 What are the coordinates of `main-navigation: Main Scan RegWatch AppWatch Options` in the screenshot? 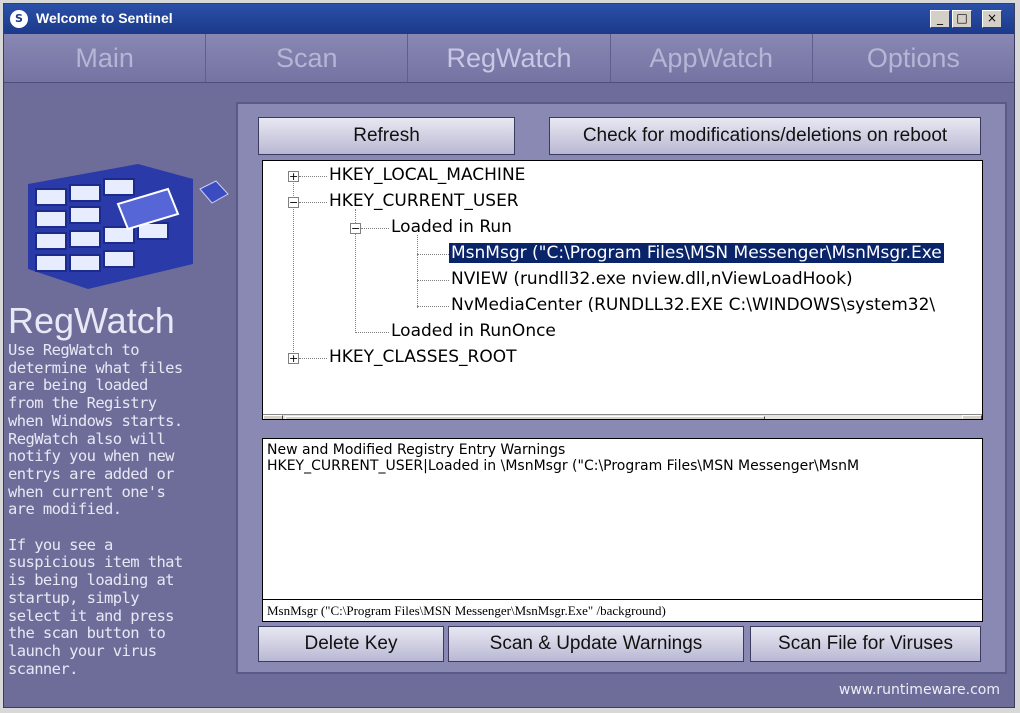 It's located at (509, 58).